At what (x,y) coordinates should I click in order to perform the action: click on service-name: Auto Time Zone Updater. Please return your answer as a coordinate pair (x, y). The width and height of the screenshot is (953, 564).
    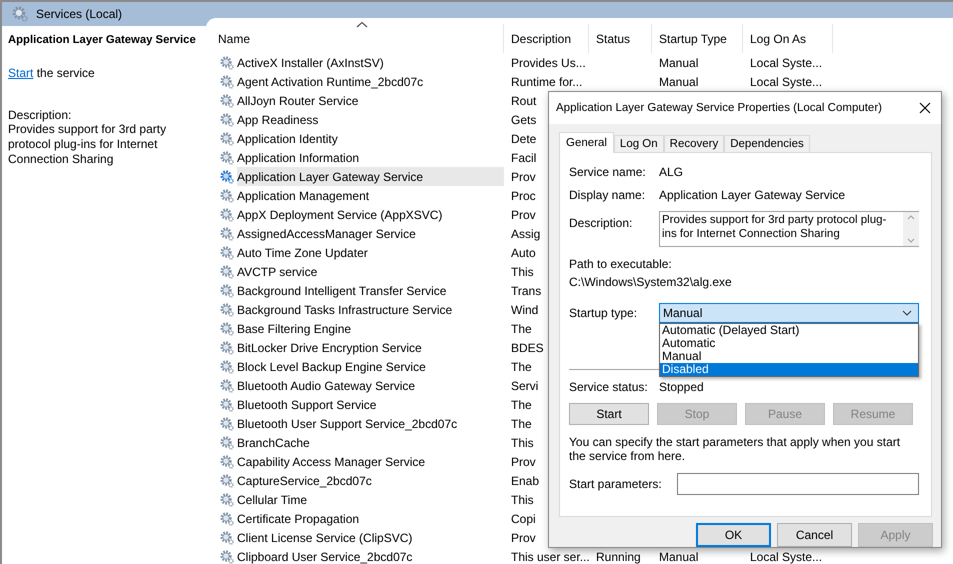
    Looking at the image, I should click on (303, 253).